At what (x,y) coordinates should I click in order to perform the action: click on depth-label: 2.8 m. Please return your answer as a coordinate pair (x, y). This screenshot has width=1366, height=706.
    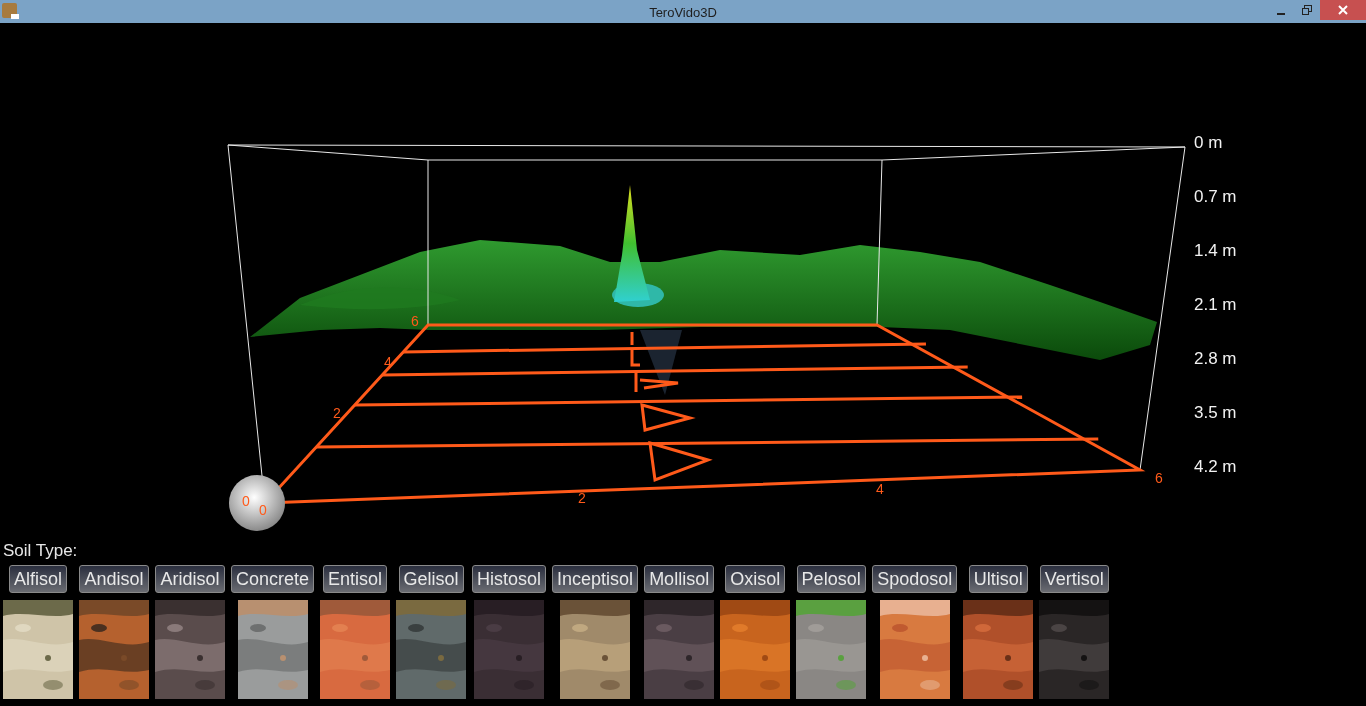
    Looking at the image, I should click on (1215, 358).